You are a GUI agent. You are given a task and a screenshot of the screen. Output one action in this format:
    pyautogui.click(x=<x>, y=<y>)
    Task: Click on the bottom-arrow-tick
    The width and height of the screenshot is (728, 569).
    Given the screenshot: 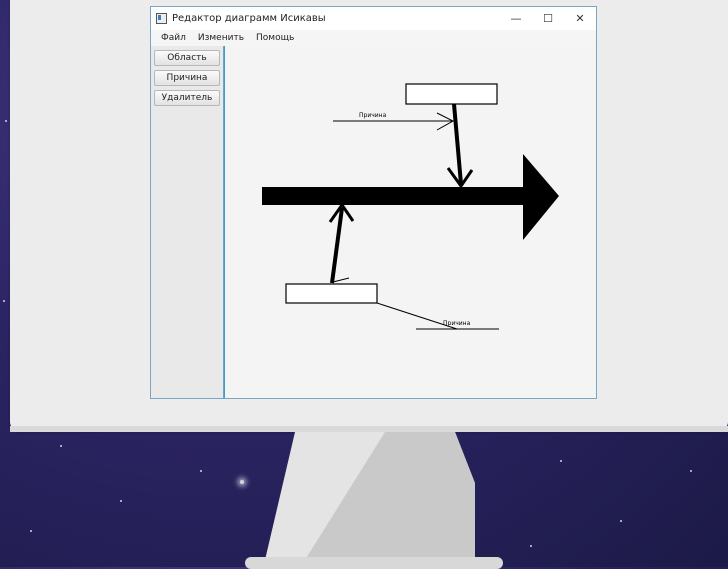 What is the action you would take?
    pyautogui.click(x=341, y=280)
    